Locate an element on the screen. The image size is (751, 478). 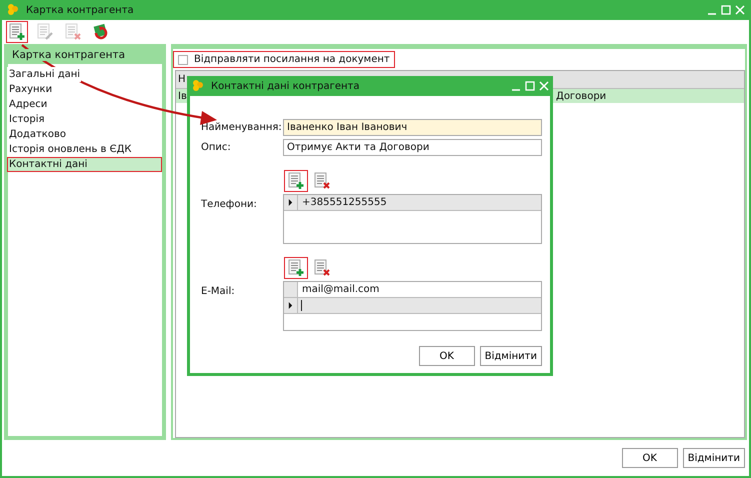
dialog-title: Контактні дані контрагента is located at coordinates (286, 86).